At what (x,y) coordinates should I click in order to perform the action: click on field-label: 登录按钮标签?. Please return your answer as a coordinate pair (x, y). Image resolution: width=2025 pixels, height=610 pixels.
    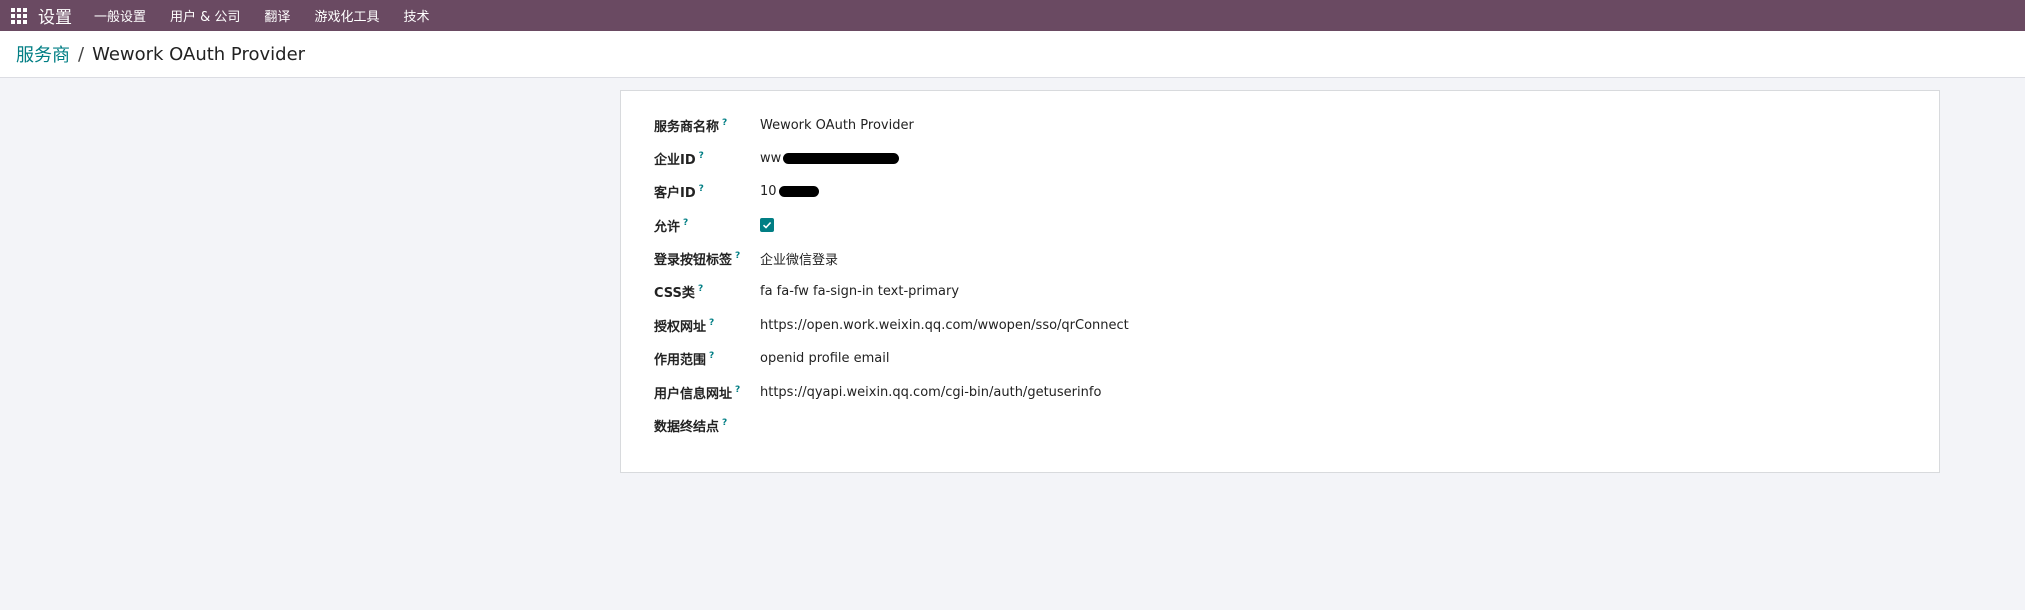
    Looking at the image, I should click on (697, 259).